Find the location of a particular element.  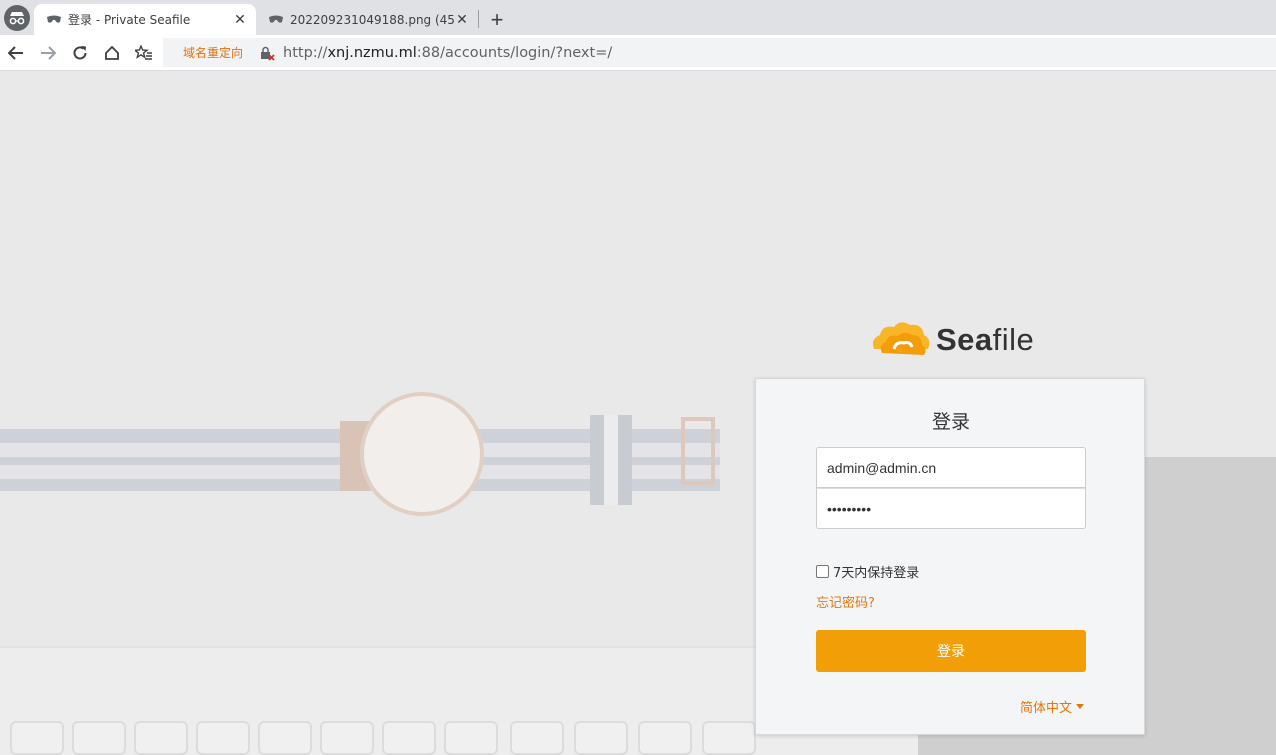

caret-down-icon is located at coordinates (1080, 706).